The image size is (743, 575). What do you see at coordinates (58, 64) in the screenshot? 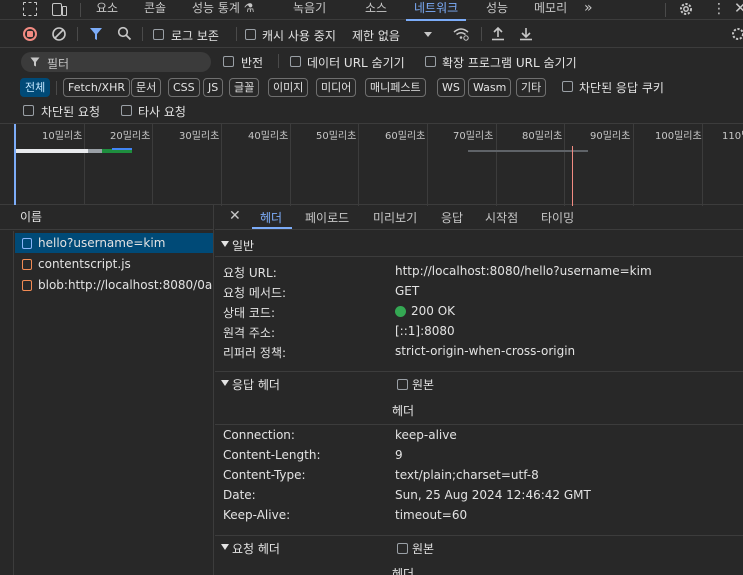
I see `filter-placeholder: 필터` at bounding box center [58, 64].